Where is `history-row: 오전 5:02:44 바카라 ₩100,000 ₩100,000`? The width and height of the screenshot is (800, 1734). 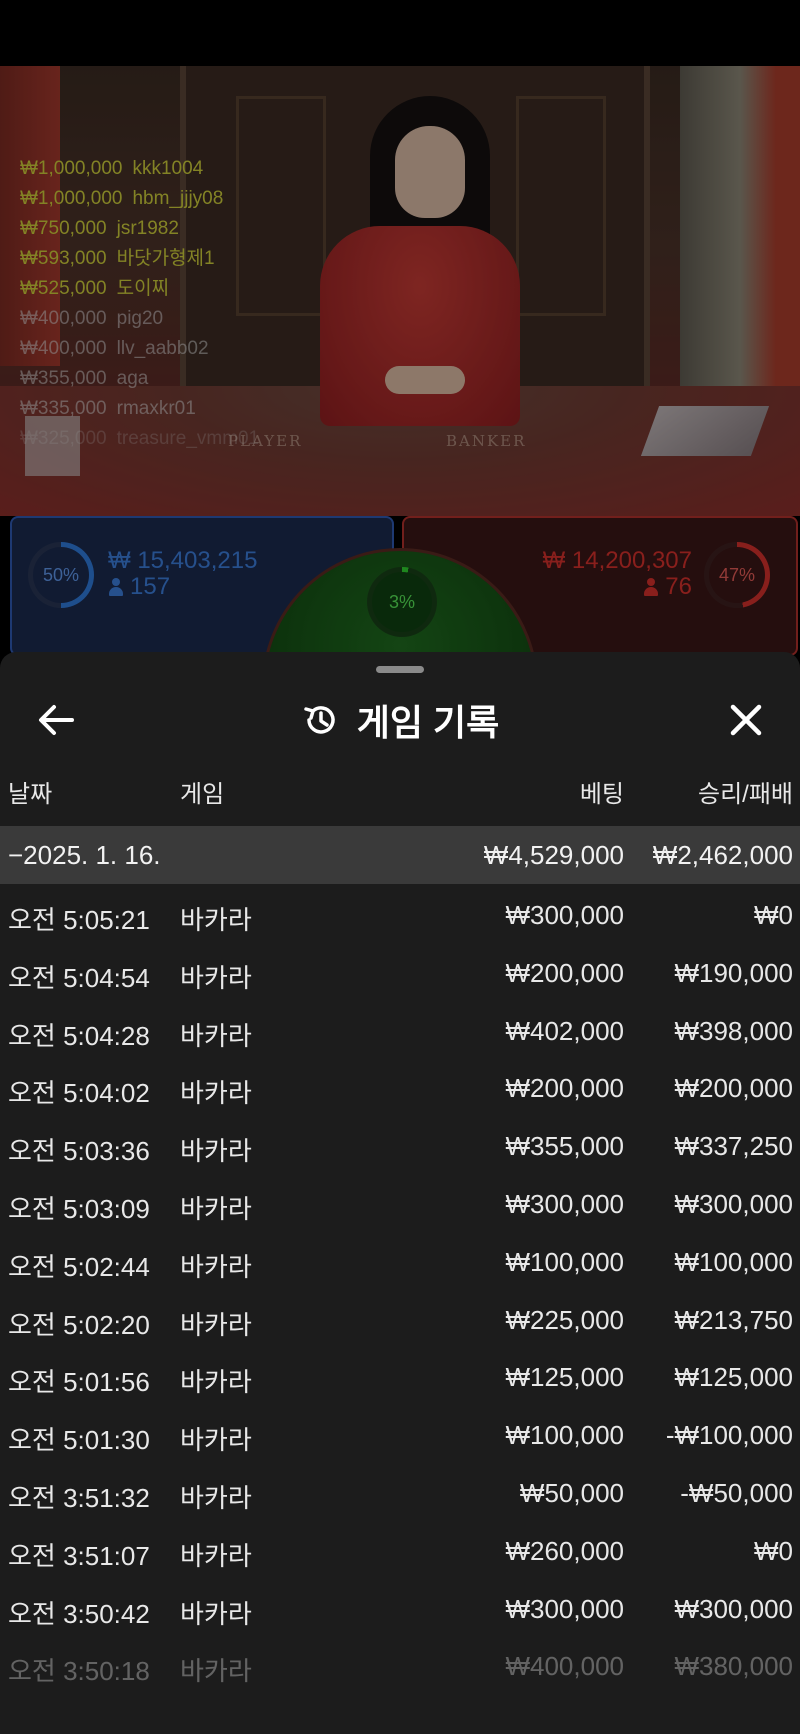
history-row: 오전 5:02:44 바카라 ₩100,000 ₩100,000 is located at coordinates (400, 1260).